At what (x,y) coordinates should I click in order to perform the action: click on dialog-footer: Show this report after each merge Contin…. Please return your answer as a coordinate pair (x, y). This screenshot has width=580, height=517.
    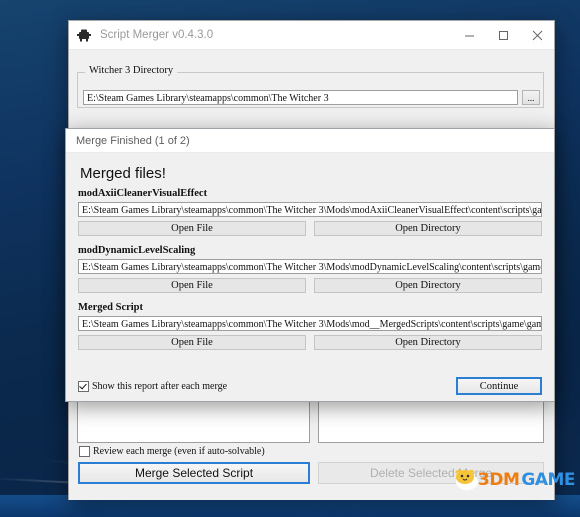
    Looking at the image, I should click on (310, 386).